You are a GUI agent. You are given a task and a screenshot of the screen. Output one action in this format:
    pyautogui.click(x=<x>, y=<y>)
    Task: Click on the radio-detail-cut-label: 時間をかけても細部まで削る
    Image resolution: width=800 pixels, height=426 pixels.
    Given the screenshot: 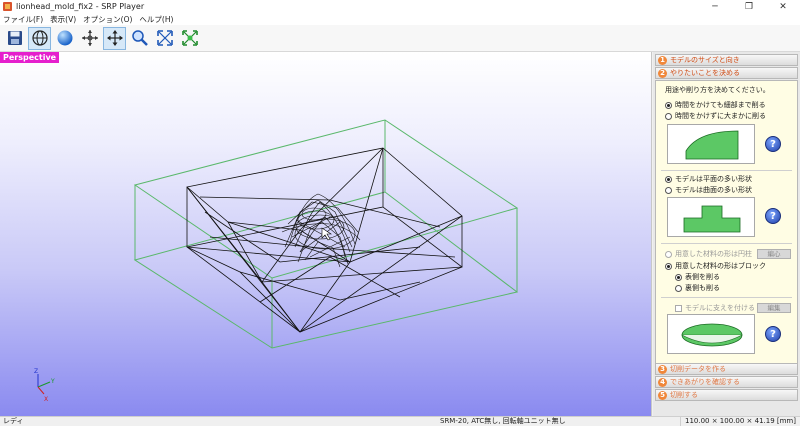 What is the action you would take?
    pyautogui.click(x=720, y=105)
    